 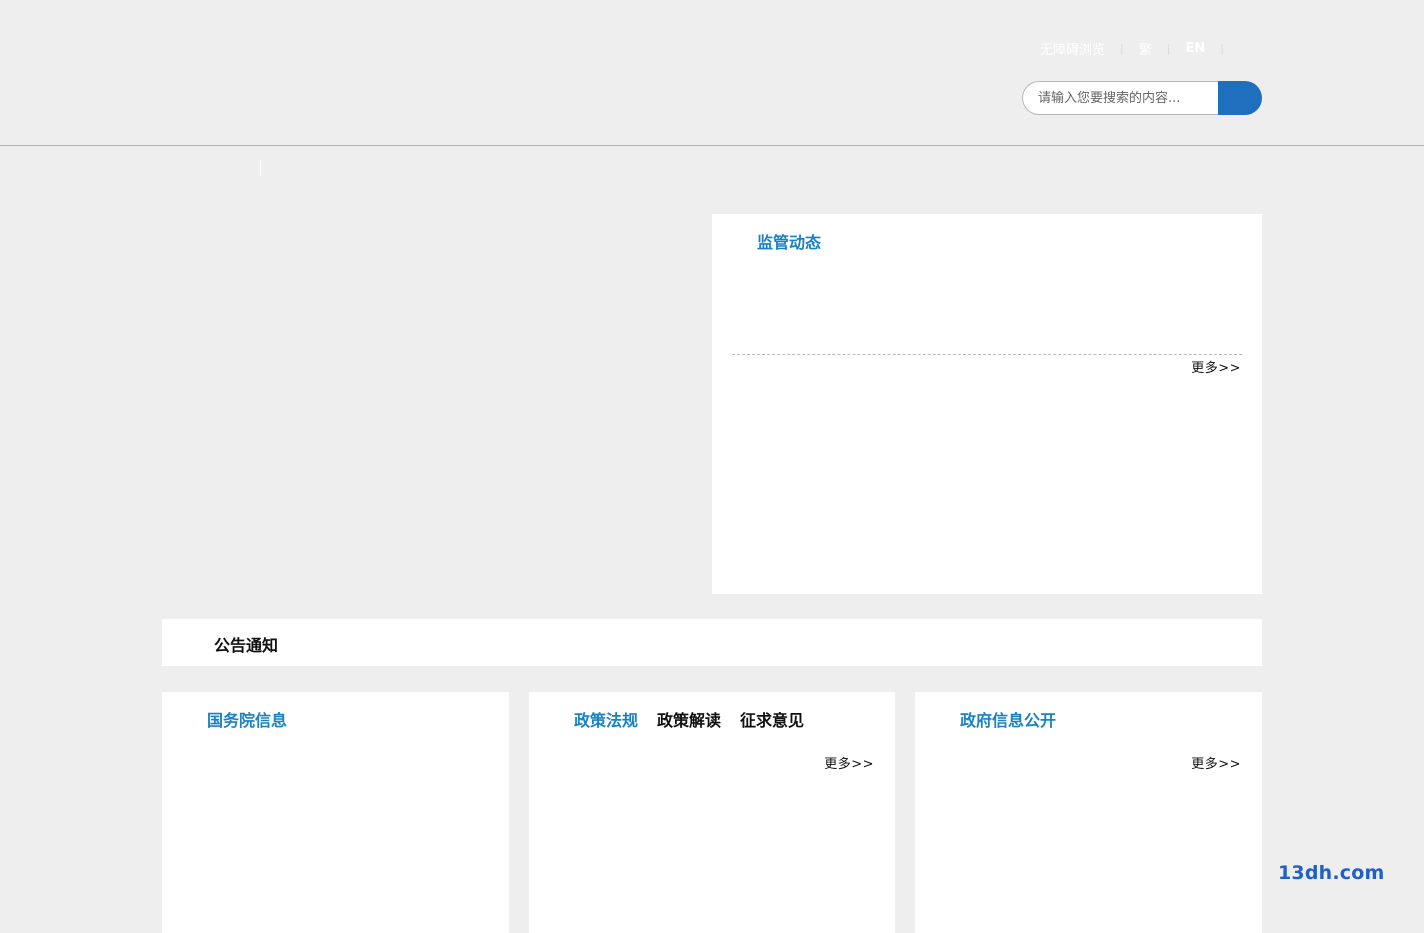 What do you see at coordinates (1195, 48) in the screenshot?
I see `english-link: EN` at bounding box center [1195, 48].